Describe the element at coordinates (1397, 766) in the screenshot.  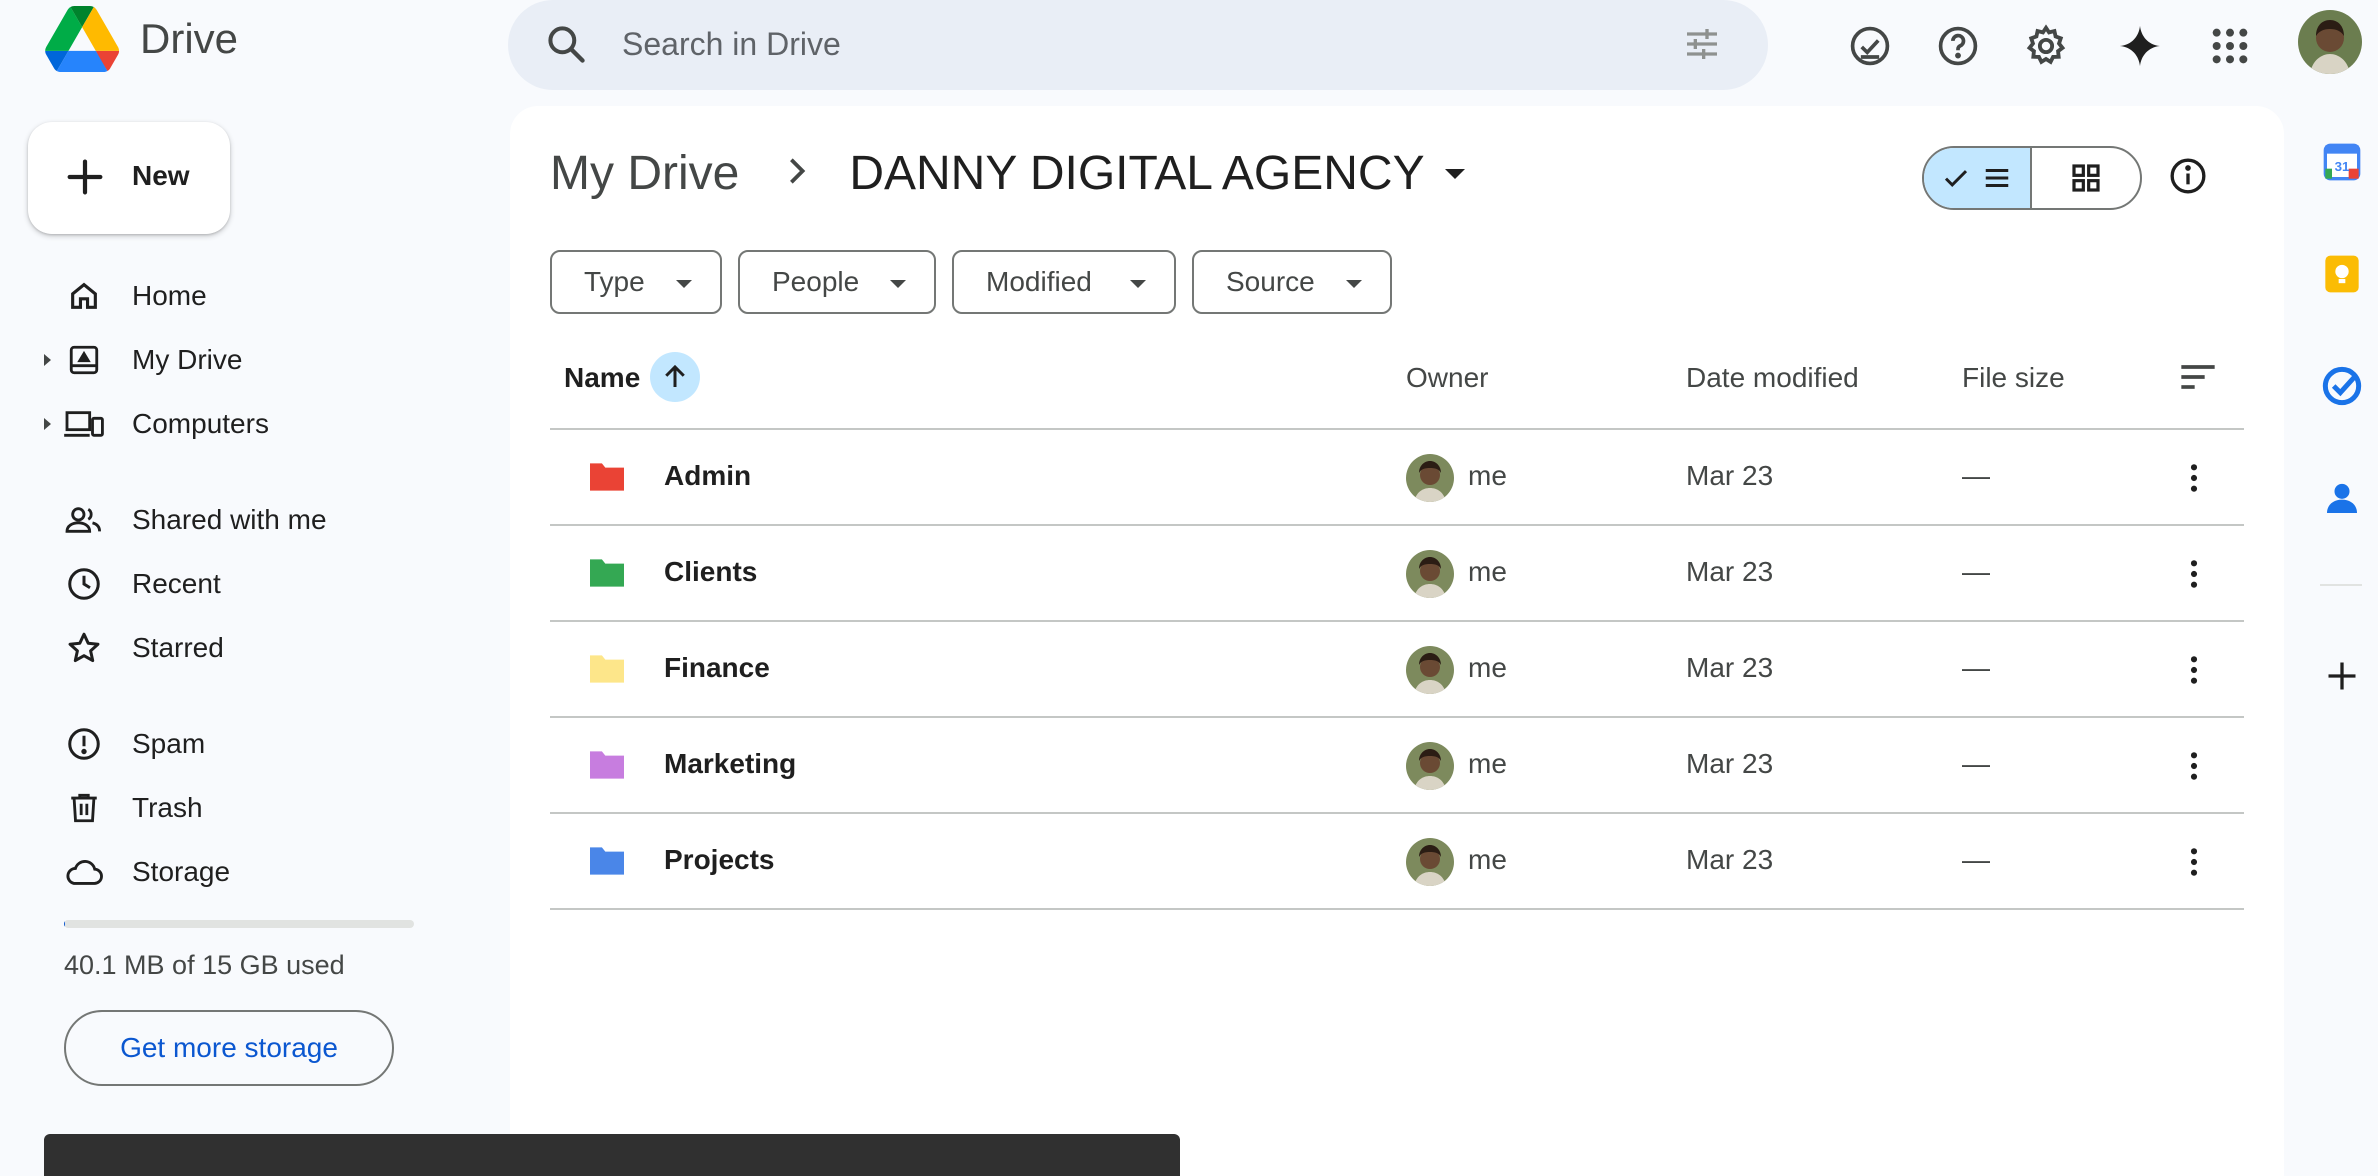
I see `table-row: Marketing me Mar 23 —` at that location.